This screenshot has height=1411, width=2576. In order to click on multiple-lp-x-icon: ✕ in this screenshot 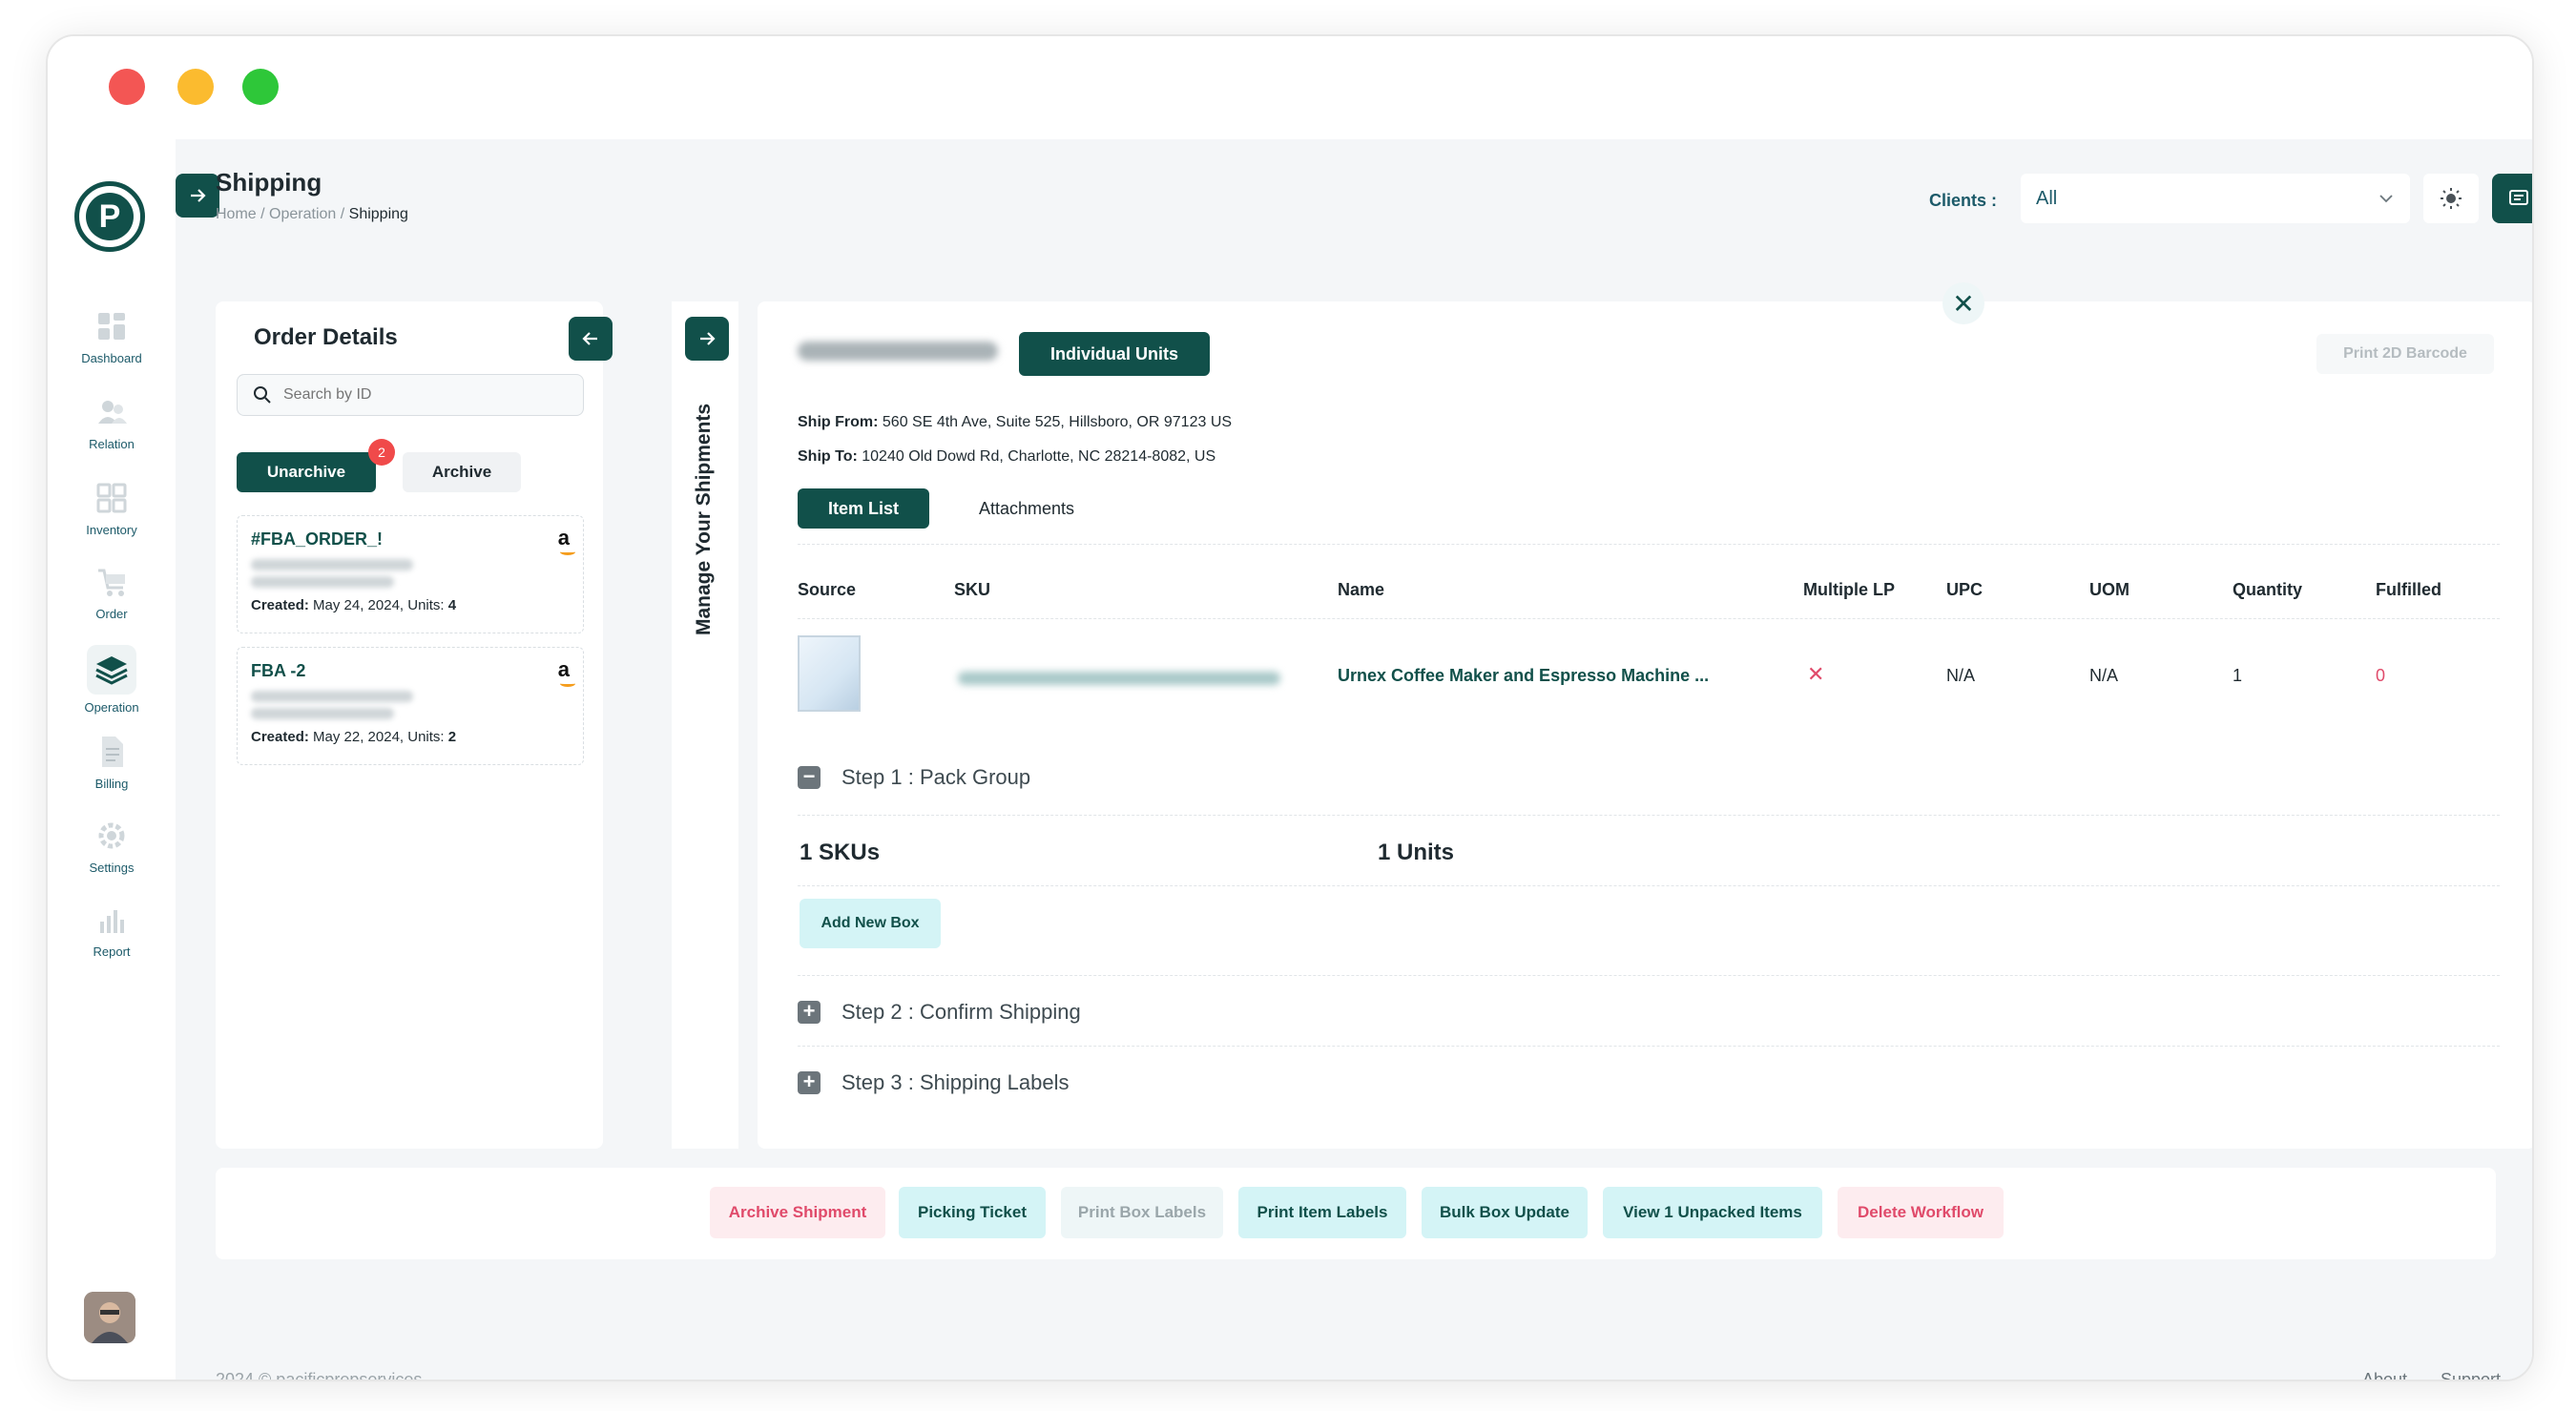, I will do `click(1816, 674)`.